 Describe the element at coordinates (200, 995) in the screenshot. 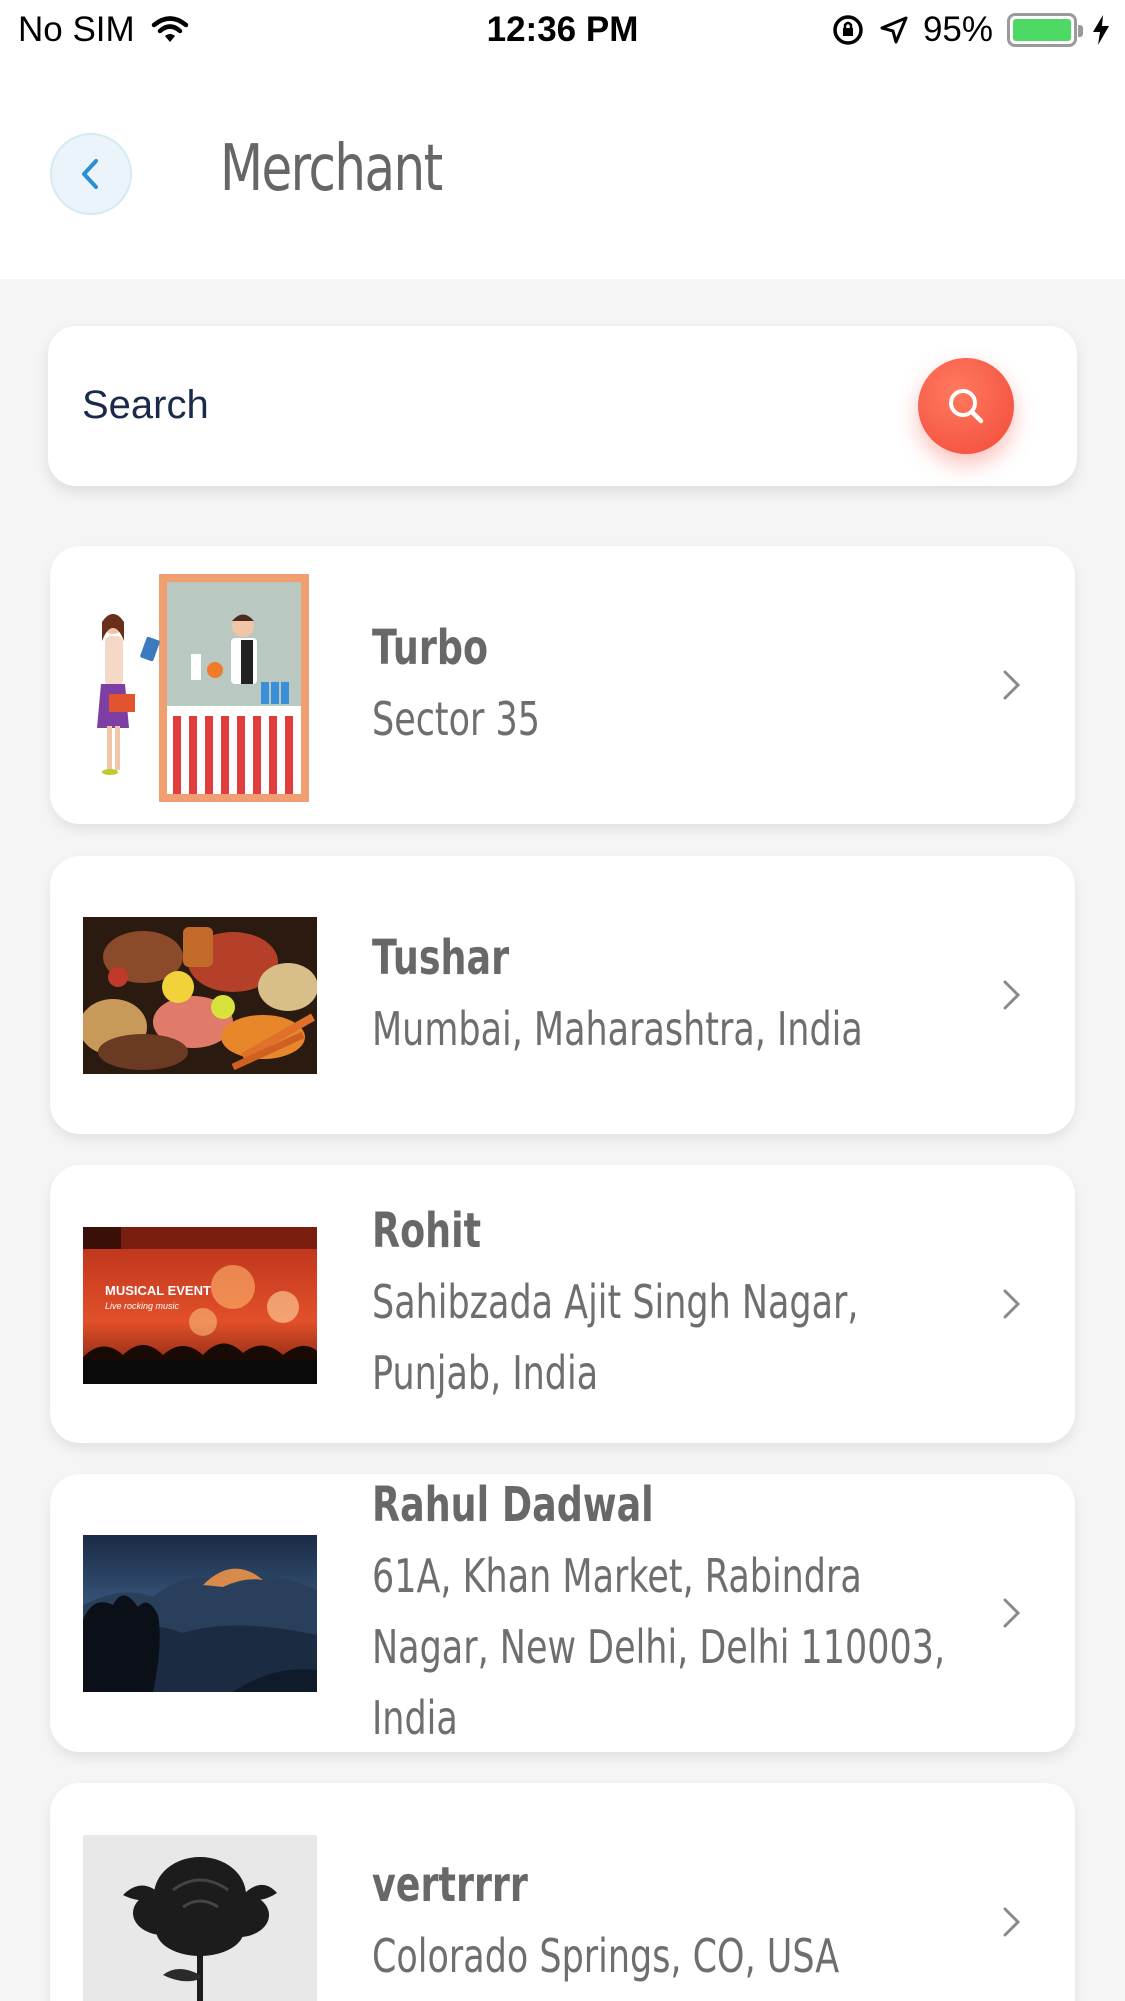

I see `merchant-thumbnail-groceries` at that location.